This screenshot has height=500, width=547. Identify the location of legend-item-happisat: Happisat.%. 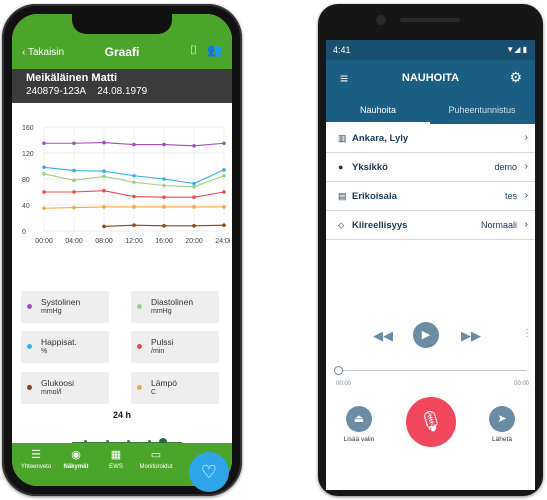
(65, 347).